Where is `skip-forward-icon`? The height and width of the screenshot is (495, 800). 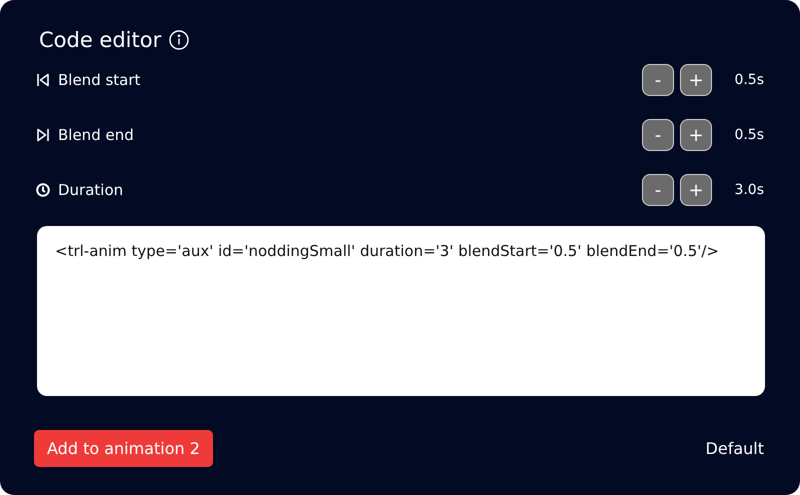 skip-forward-icon is located at coordinates (43, 135).